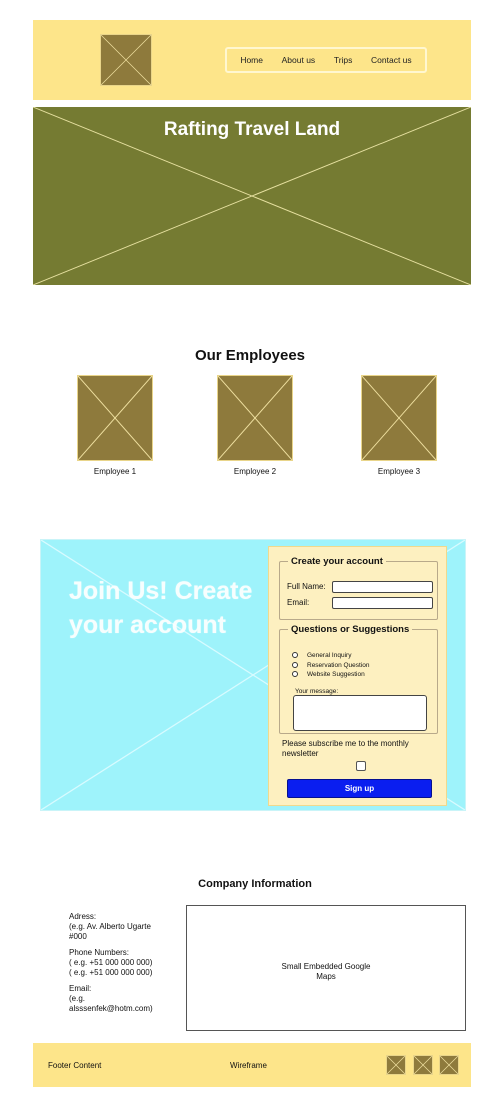 This screenshot has width=500, height=1098. I want to click on account-fieldset: Create your account Full Name: Email:, so click(358, 588).